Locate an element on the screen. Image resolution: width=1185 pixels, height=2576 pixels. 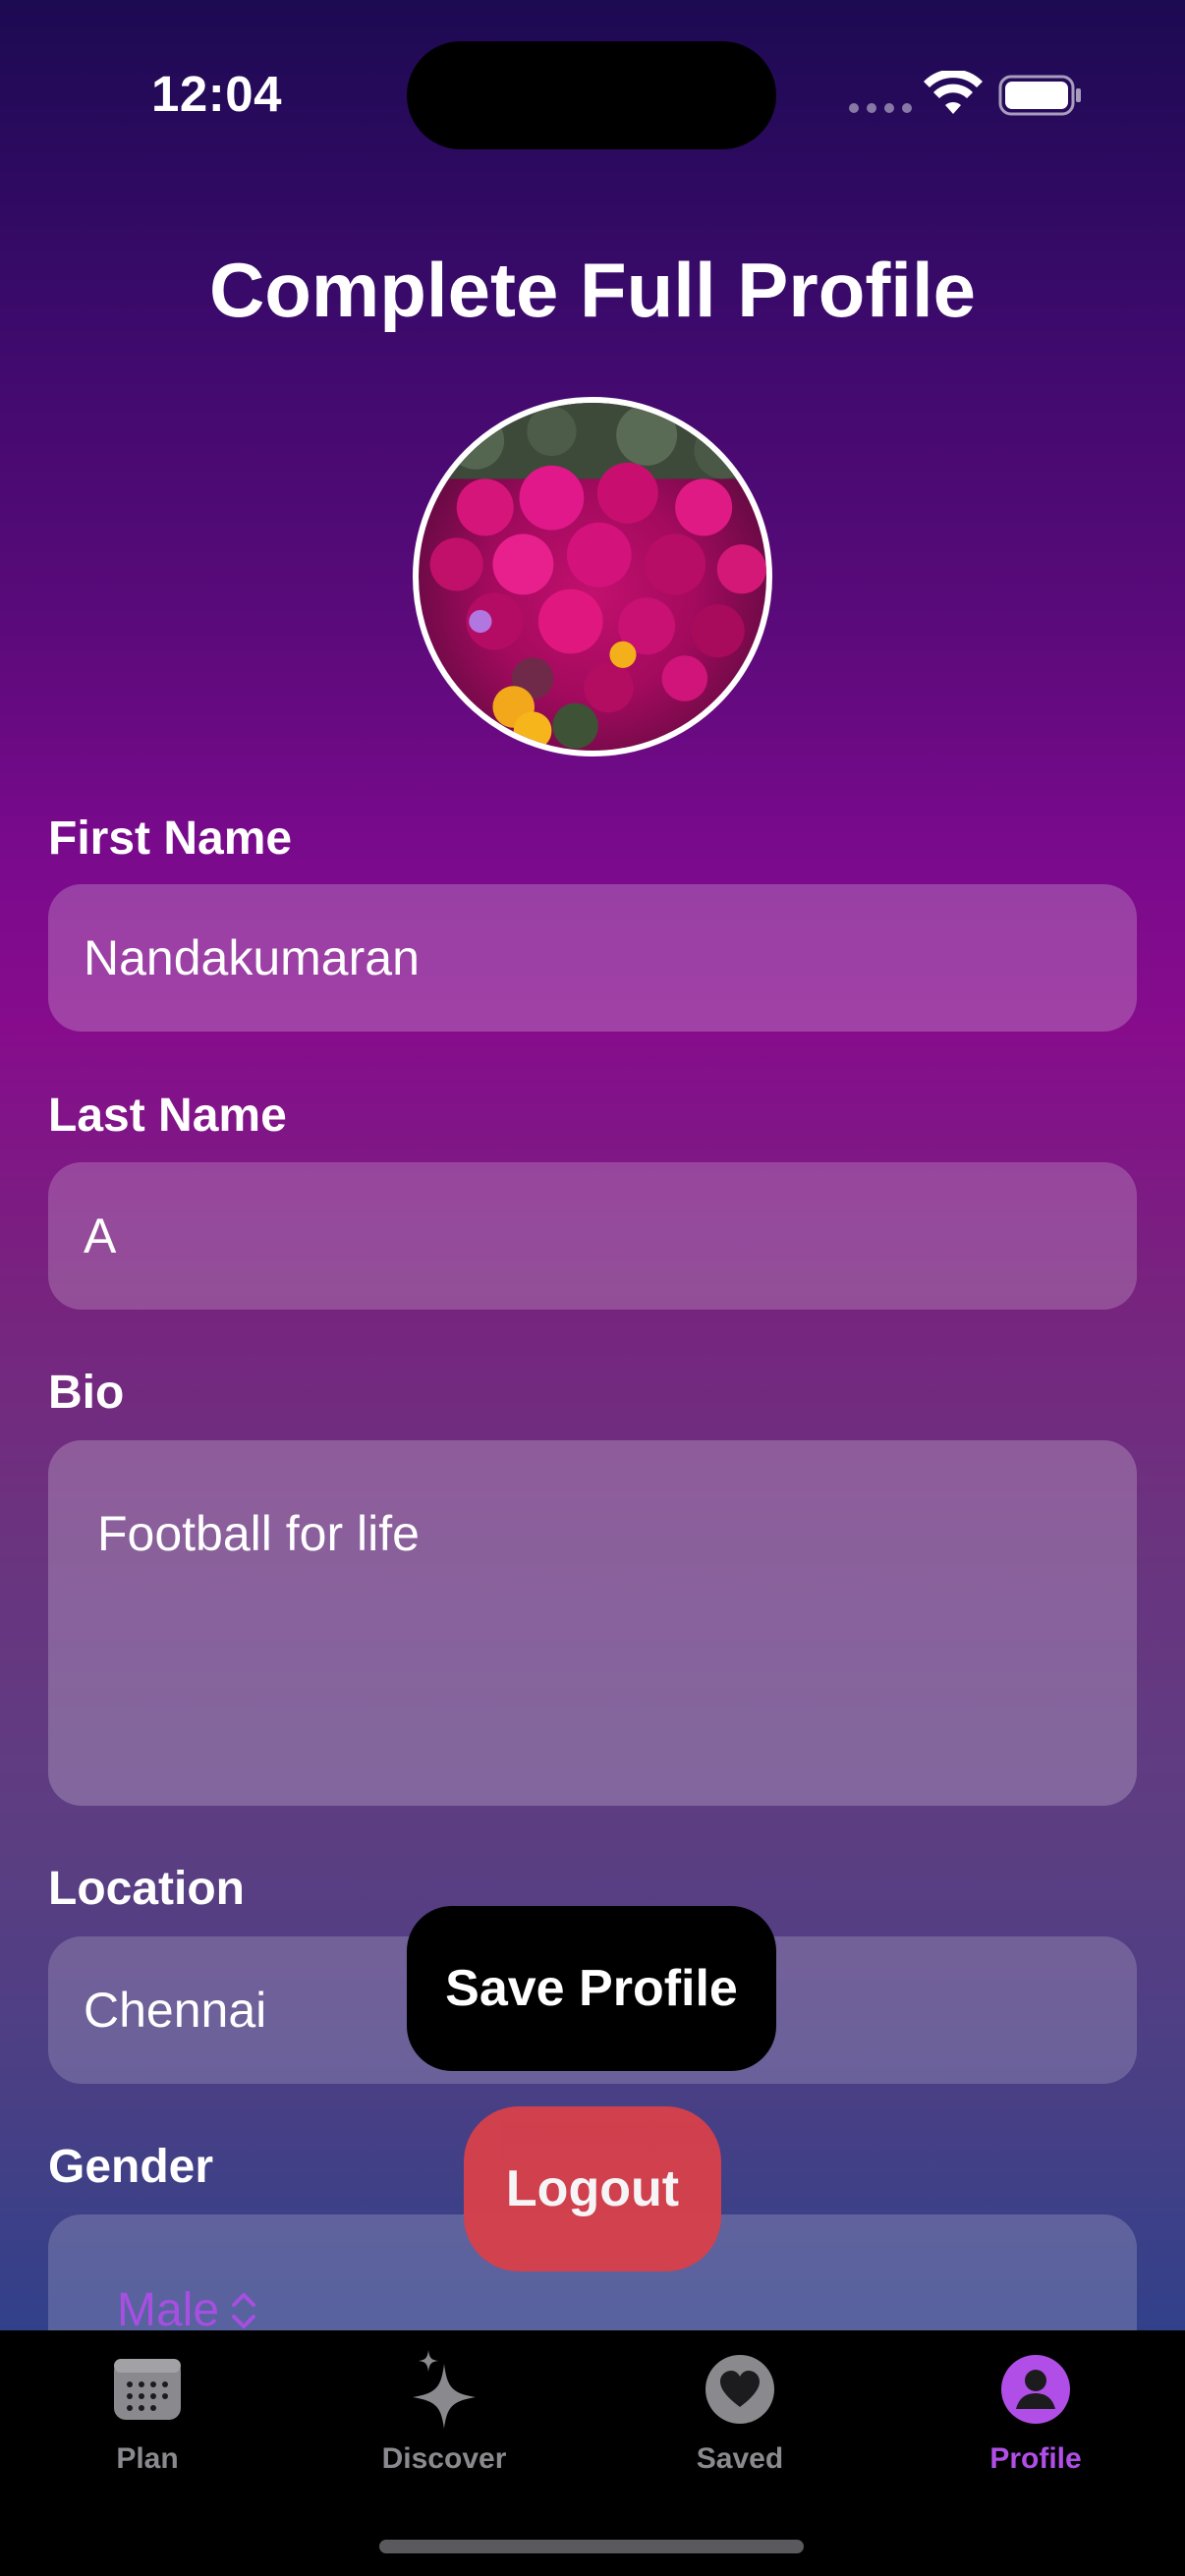
avatar-flower-image is located at coordinates (592, 577).